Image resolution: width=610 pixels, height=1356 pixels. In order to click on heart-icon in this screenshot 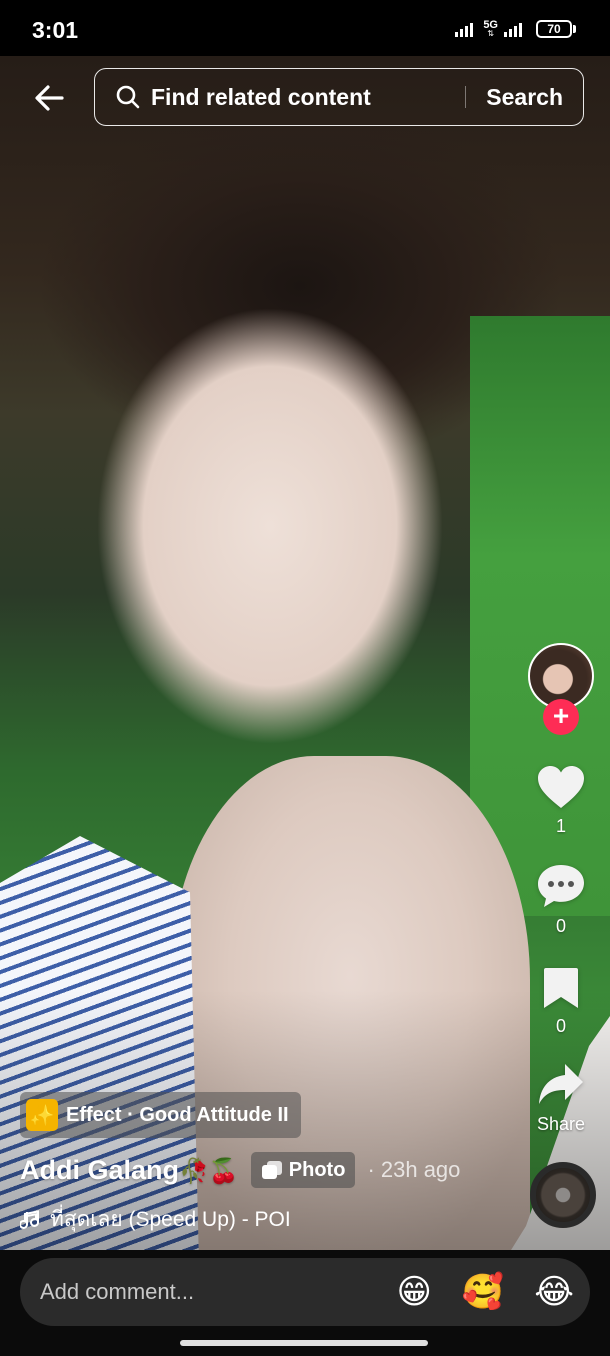, I will do `click(561, 787)`.